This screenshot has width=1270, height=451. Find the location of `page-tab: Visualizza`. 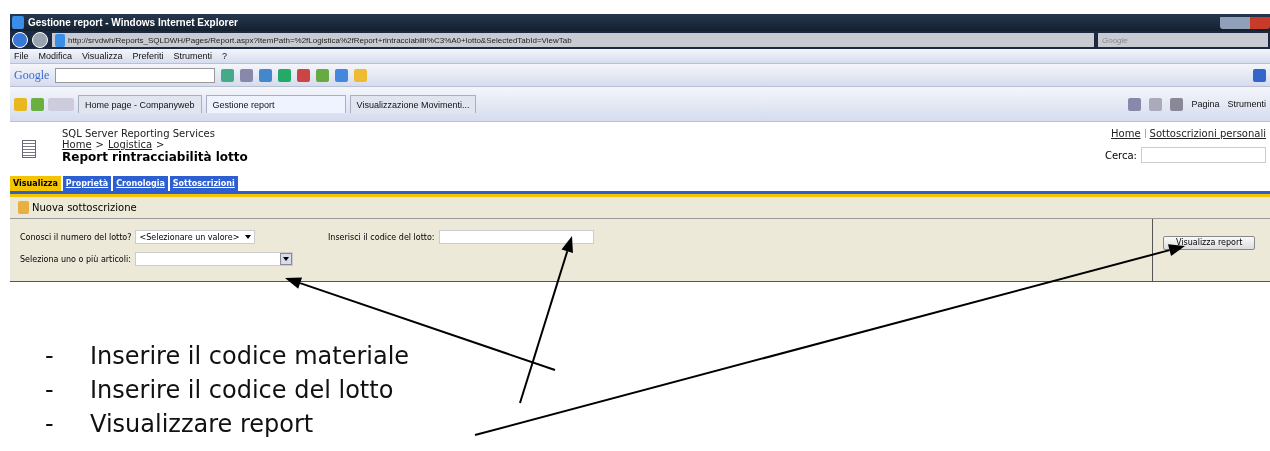

page-tab: Visualizza is located at coordinates (35, 183).